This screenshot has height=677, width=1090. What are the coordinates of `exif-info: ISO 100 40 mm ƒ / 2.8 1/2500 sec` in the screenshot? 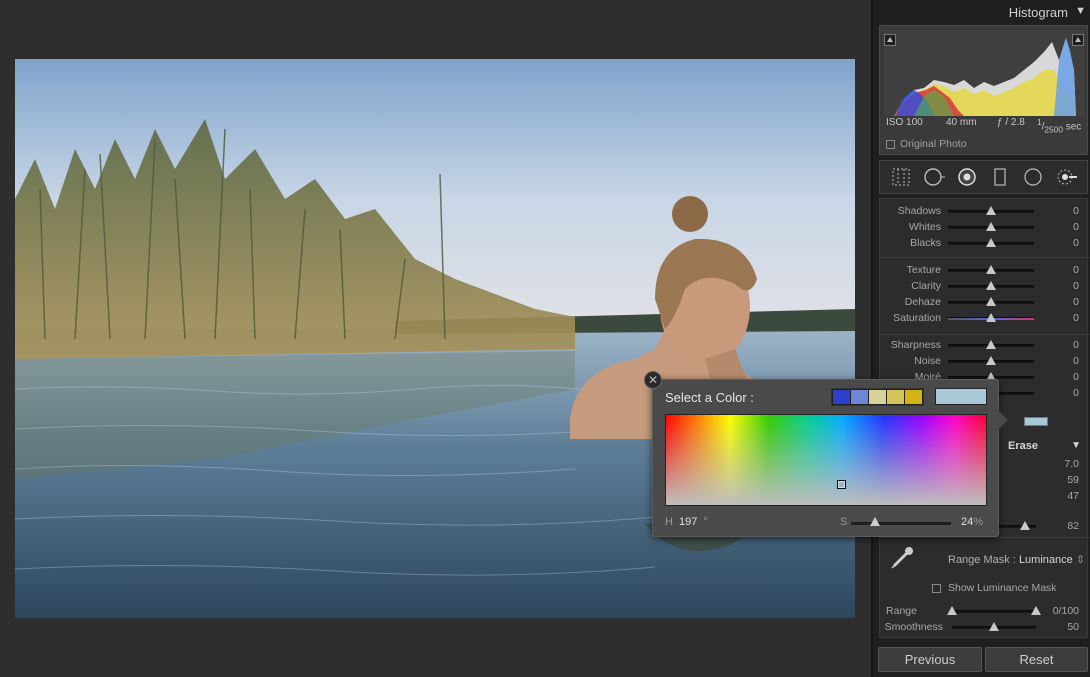 It's located at (984, 126).